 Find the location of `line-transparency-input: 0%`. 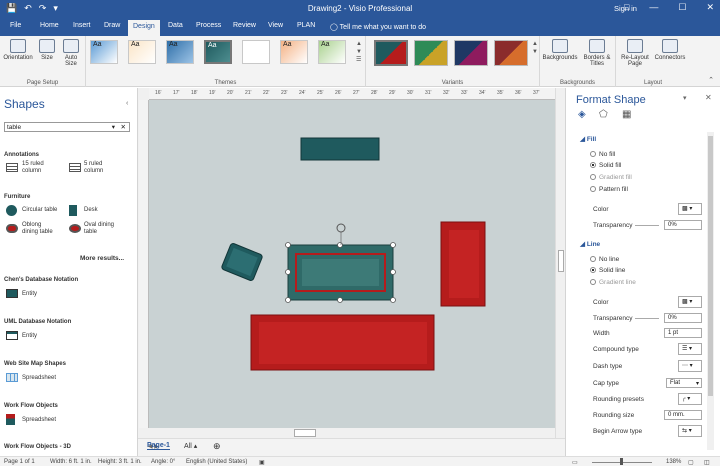

line-transparency-input: 0% is located at coordinates (683, 318).